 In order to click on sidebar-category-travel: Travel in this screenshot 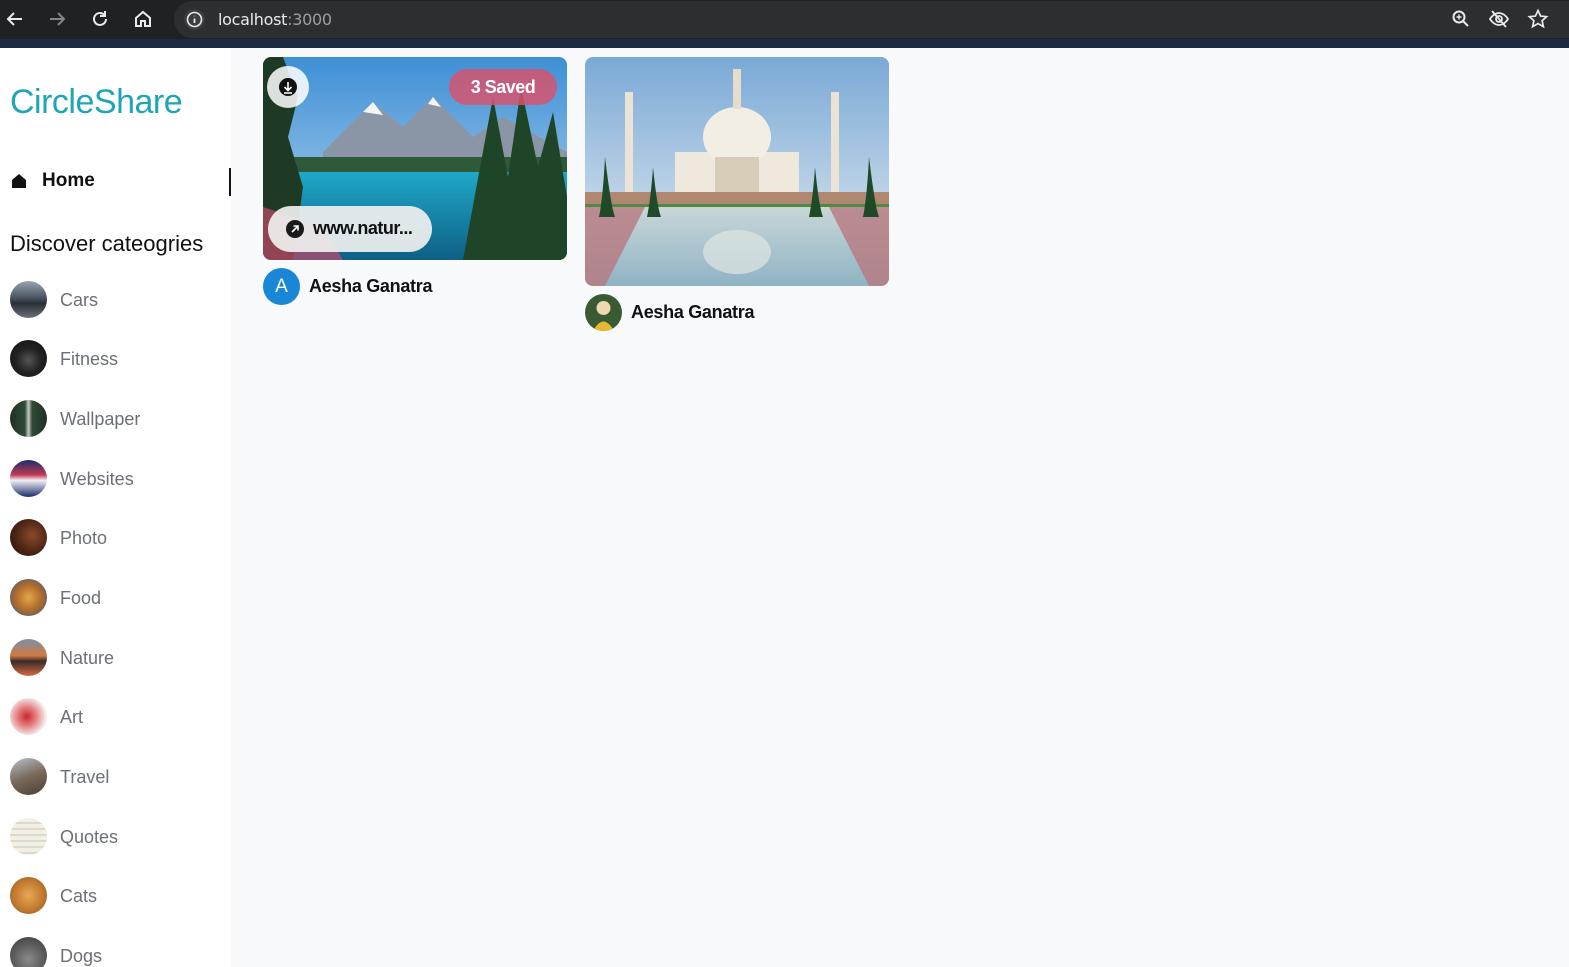, I will do `click(110, 777)`.